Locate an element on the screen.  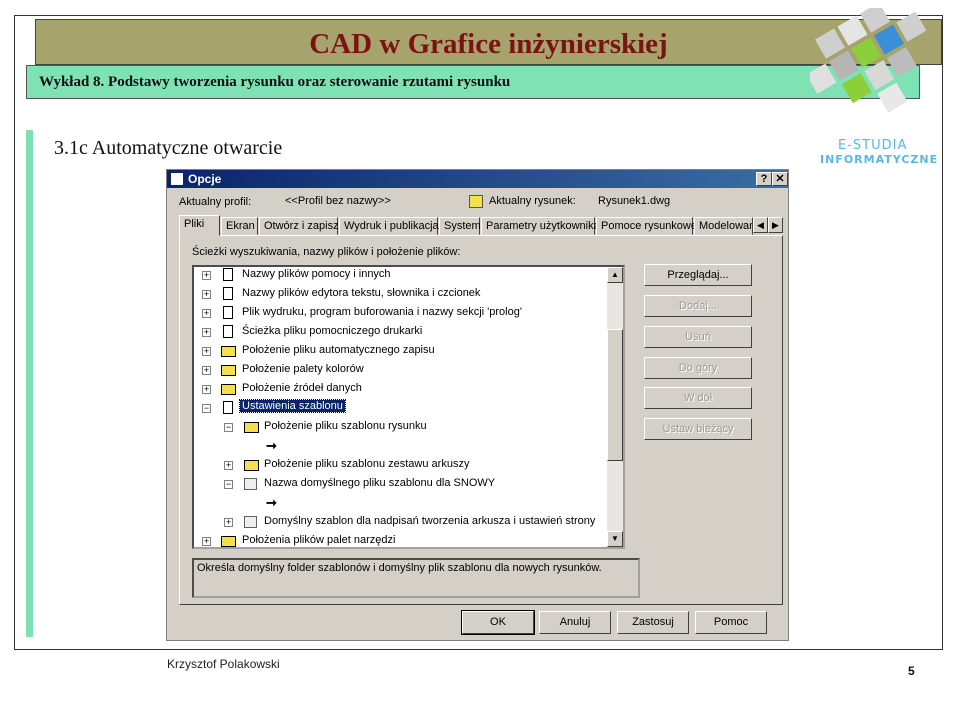
tree-item-label: Położenie pliku szablonu zestawu arkuszy is located at coordinates (367, 464).